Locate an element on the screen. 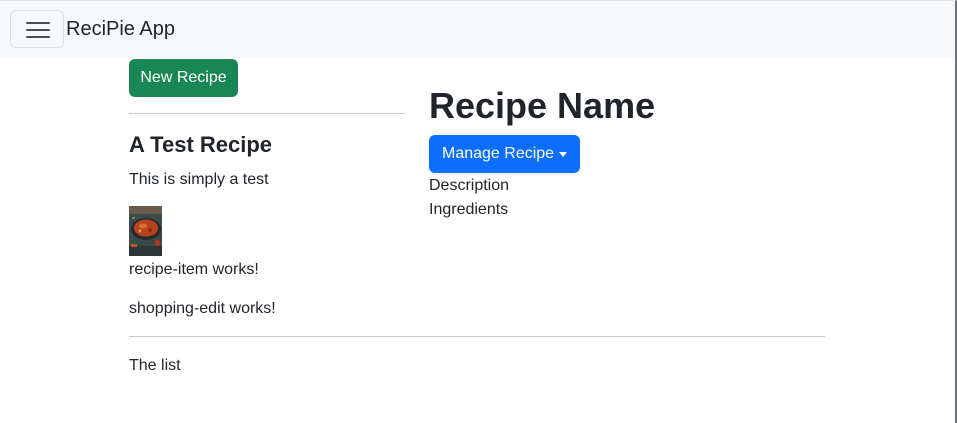  shopping-edit-component-text: shopping-edit works! is located at coordinates (202, 308).